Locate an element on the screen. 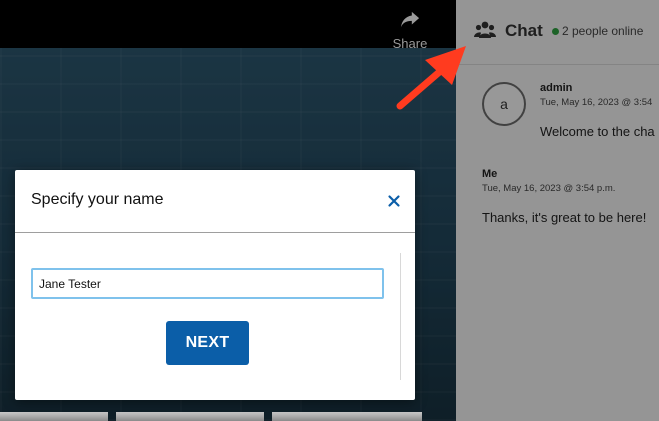 The image size is (659, 421). dialog-header: Specify your name is located at coordinates (215, 201).